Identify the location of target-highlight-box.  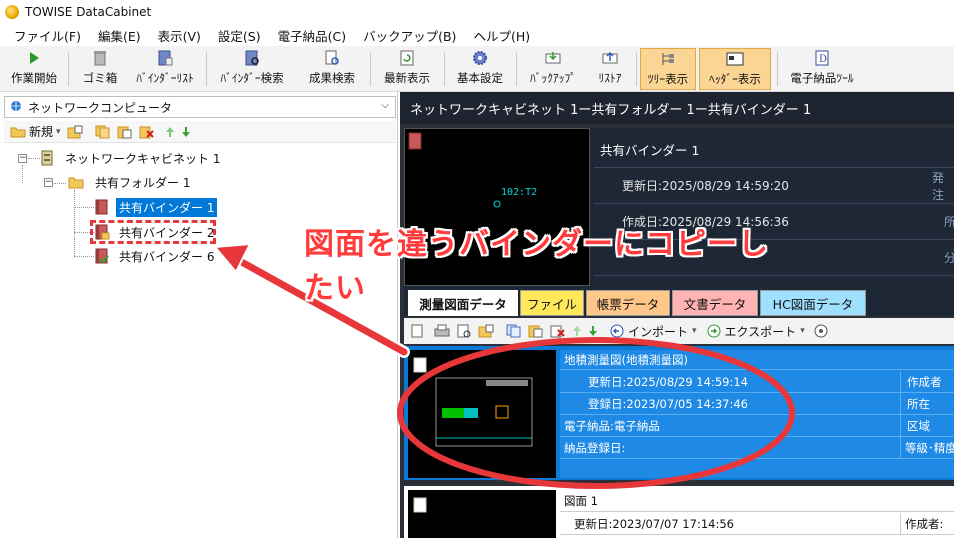
(153, 232).